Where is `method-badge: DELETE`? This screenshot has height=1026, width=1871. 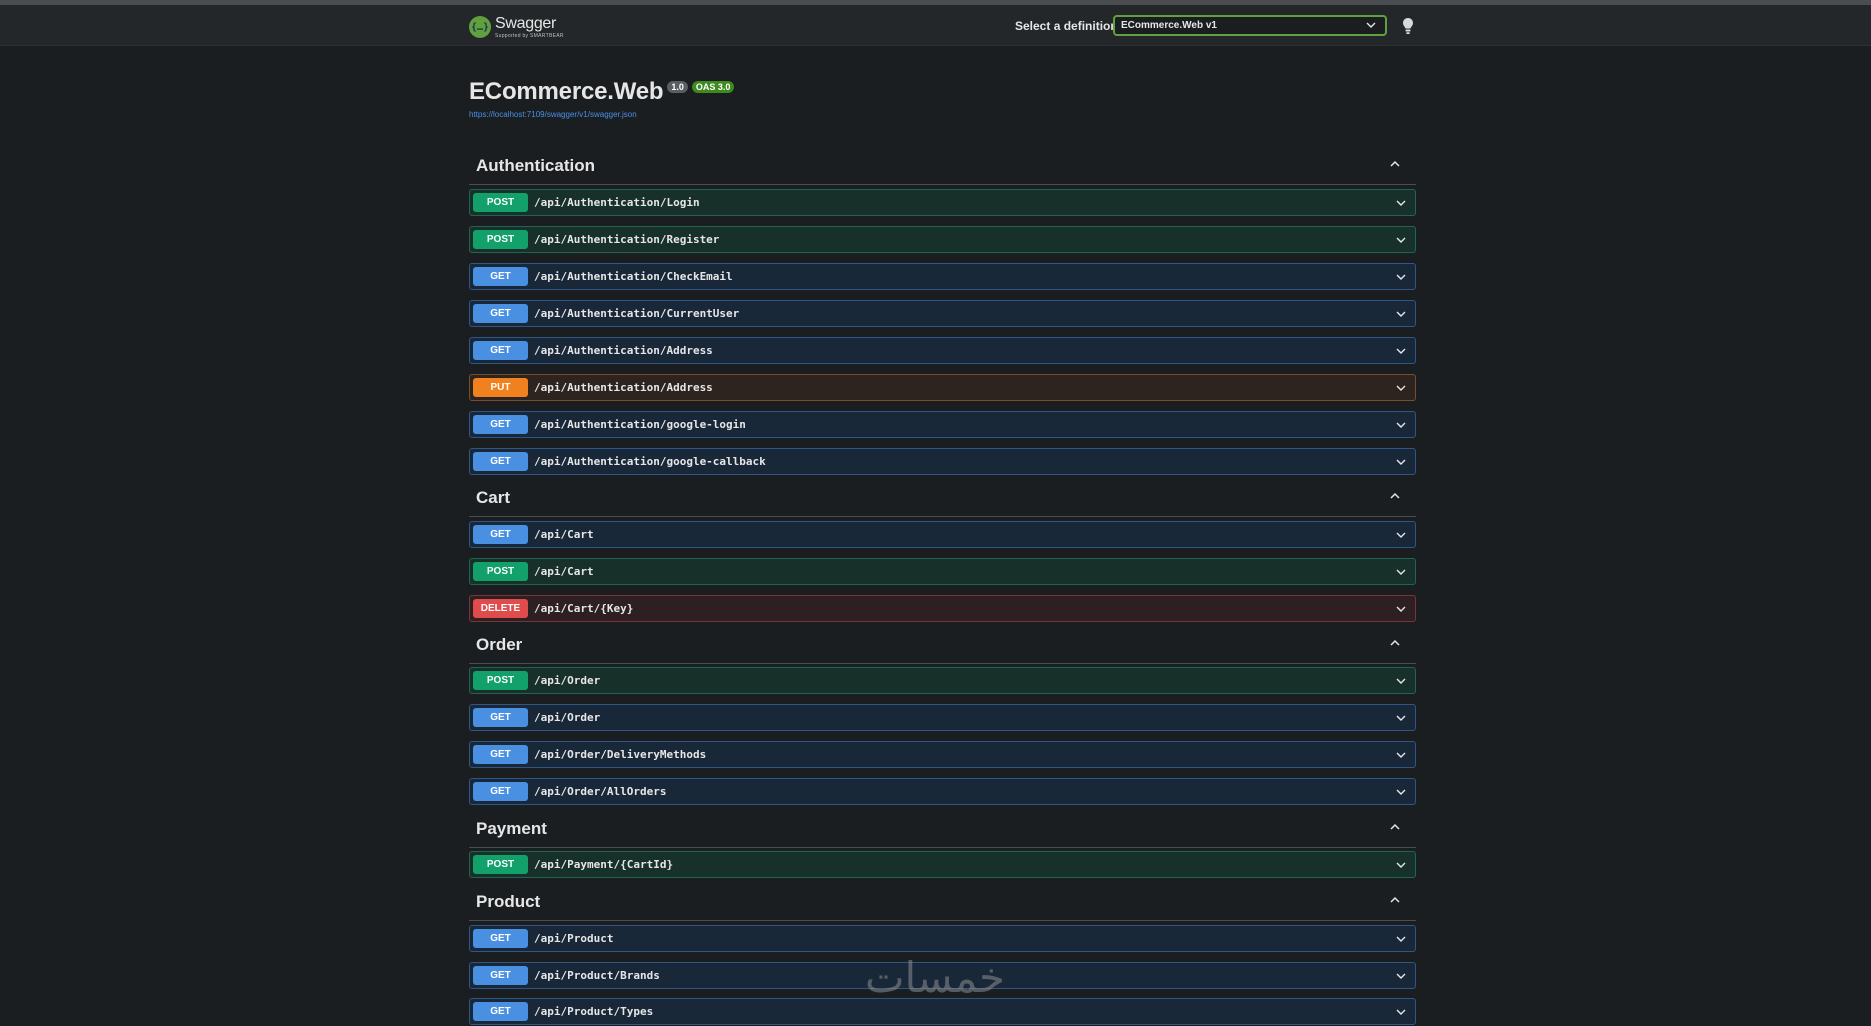
method-badge: DELETE is located at coordinates (500, 608).